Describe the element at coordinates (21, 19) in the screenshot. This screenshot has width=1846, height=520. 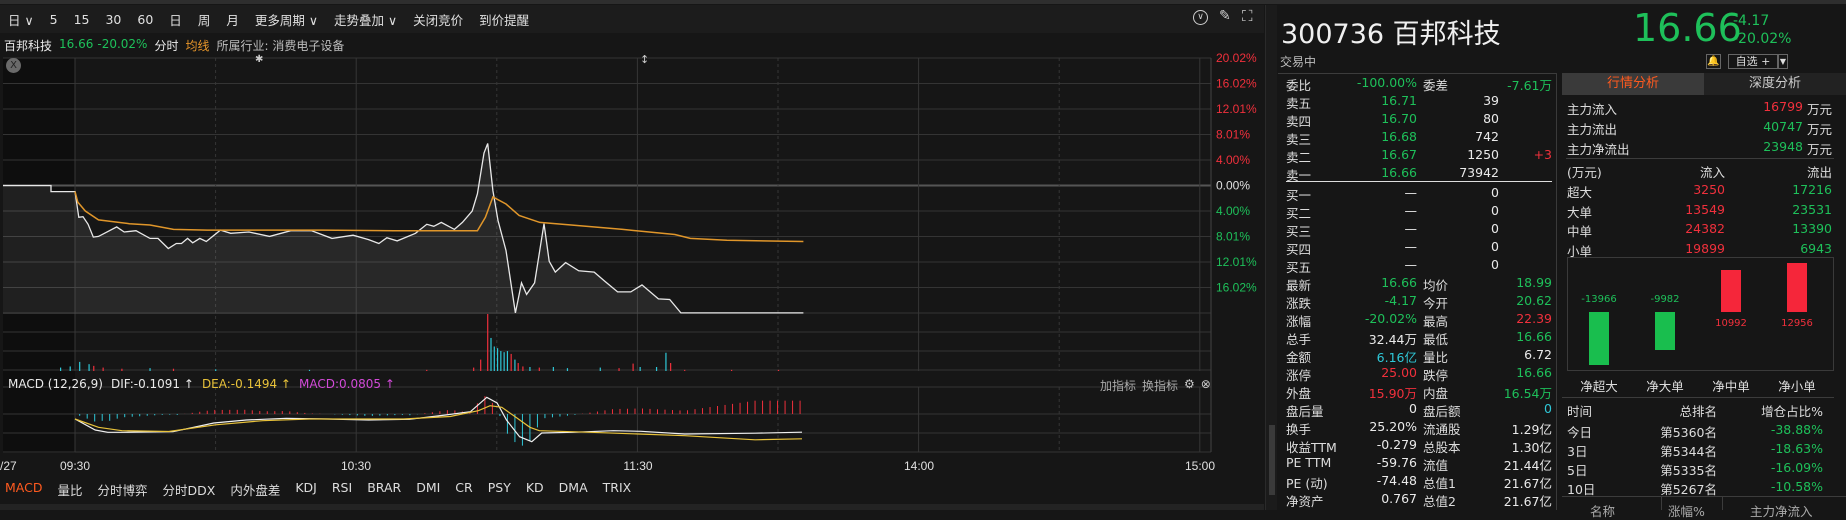
I see `toolbar-item: 日 ∨` at that location.